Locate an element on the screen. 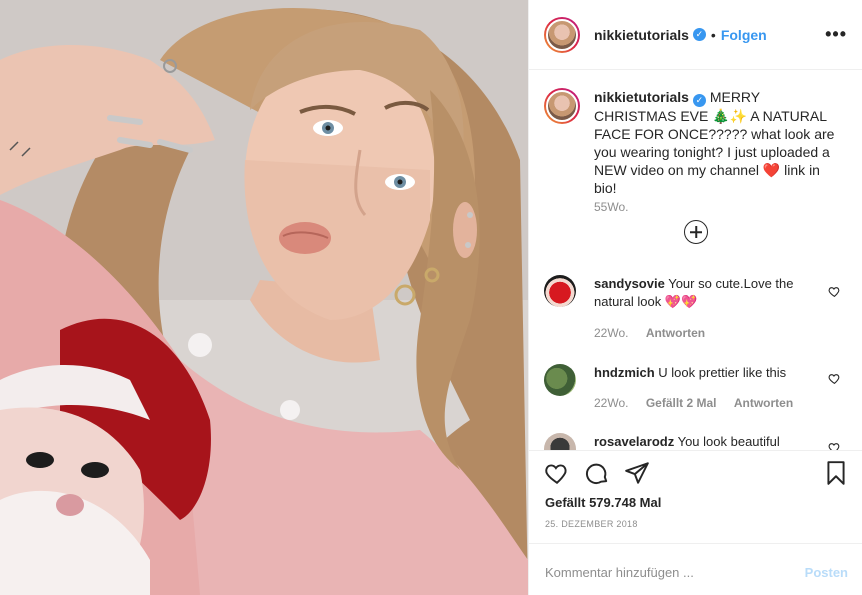 The width and height of the screenshot is (862, 595). comment-bubble-icon is located at coordinates (597, 473).